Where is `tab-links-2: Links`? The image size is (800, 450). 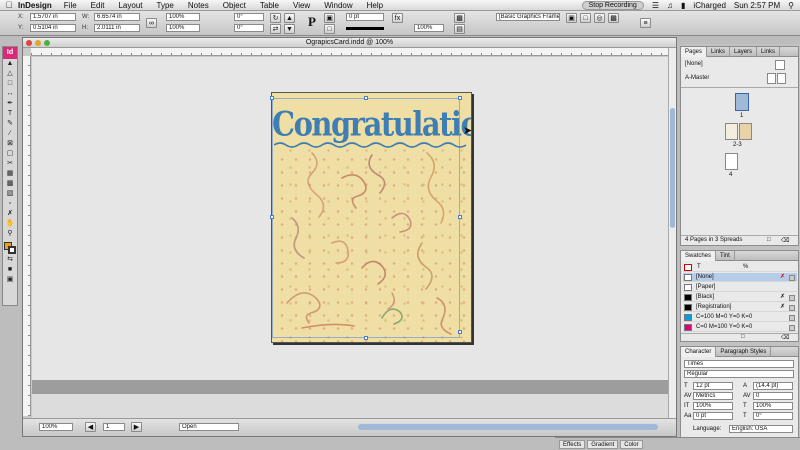 tab-links-2: Links is located at coordinates (769, 51).